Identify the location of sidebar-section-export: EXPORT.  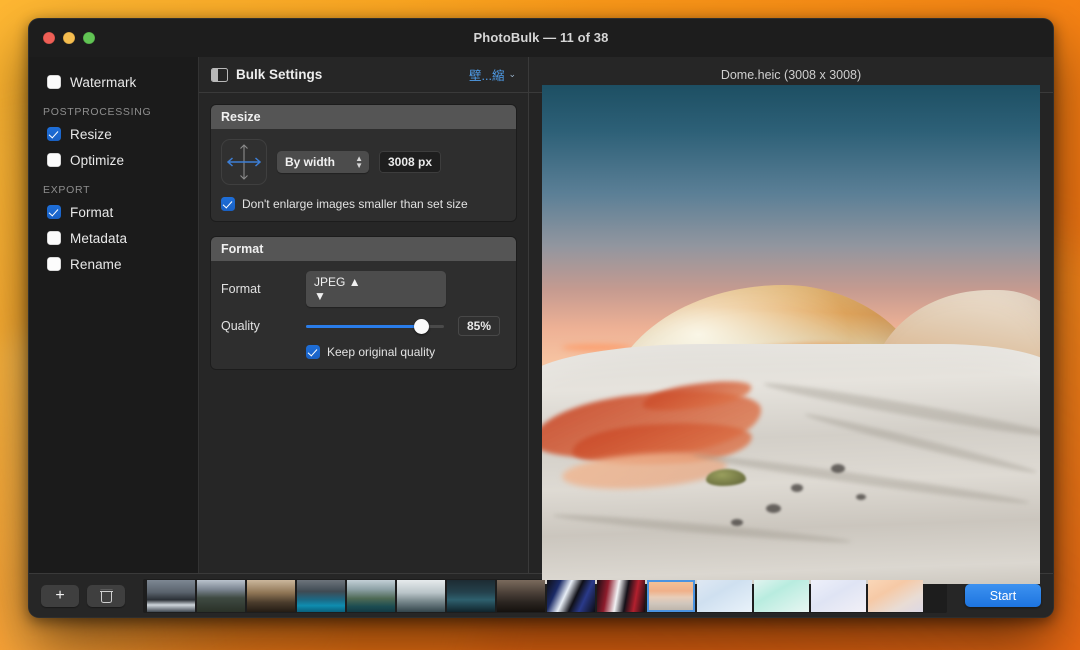
(67, 190).